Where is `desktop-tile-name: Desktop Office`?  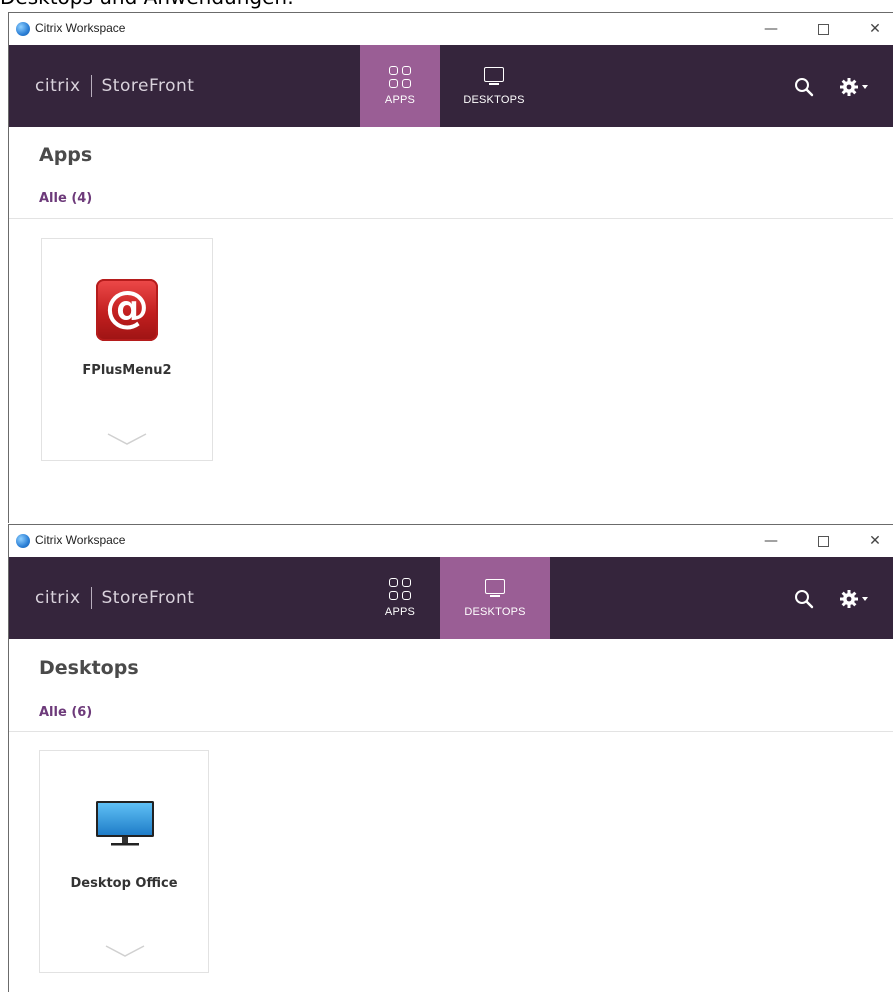
desktop-tile-name: Desktop Office is located at coordinates (124, 883).